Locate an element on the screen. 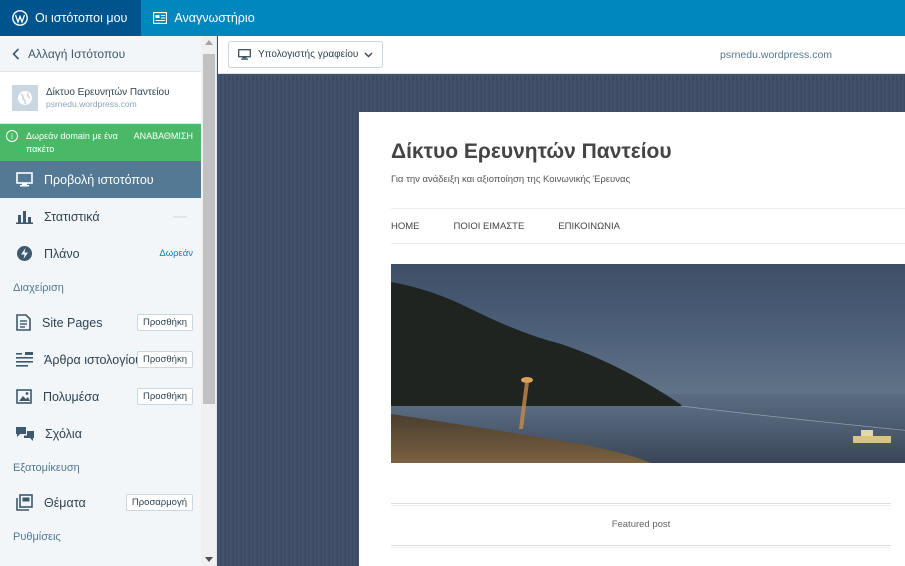 This screenshot has height=566, width=905. site-title: Δίκτυο Ερευνητών Παντείου is located at coordinates (531, 152).